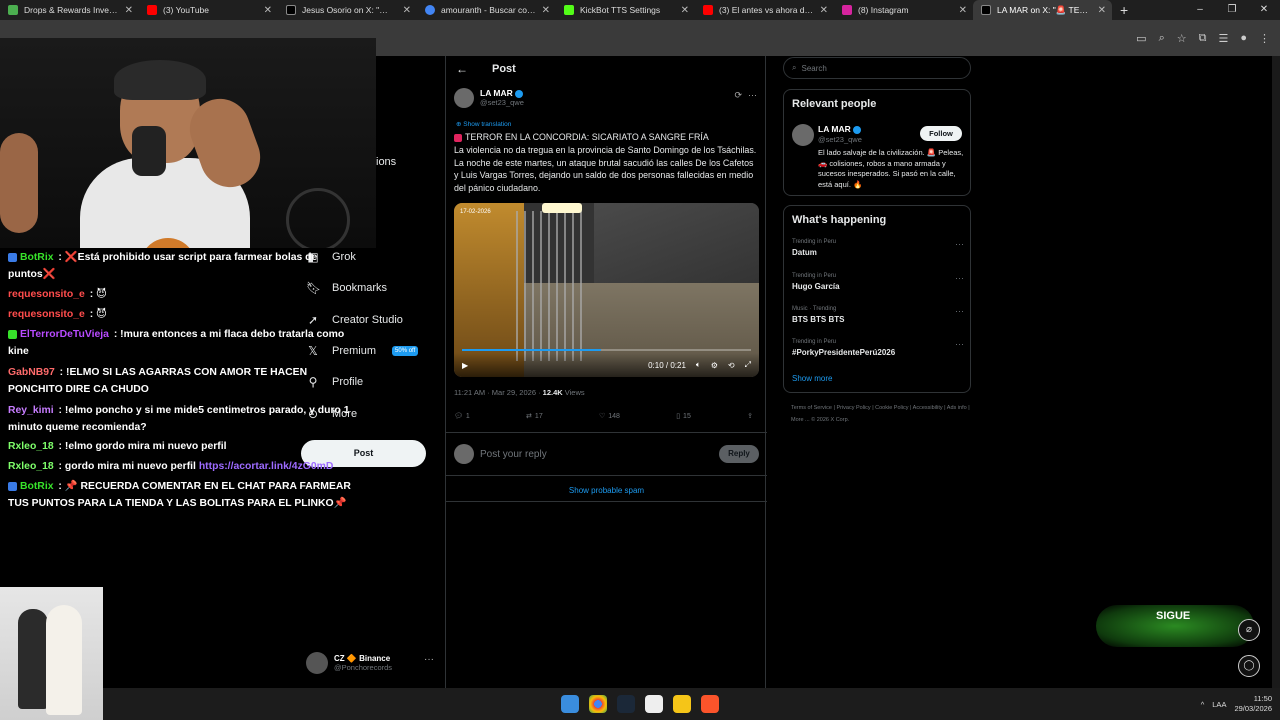  I want to click on grok-explain-icon: ⟳, so click(738, 95).